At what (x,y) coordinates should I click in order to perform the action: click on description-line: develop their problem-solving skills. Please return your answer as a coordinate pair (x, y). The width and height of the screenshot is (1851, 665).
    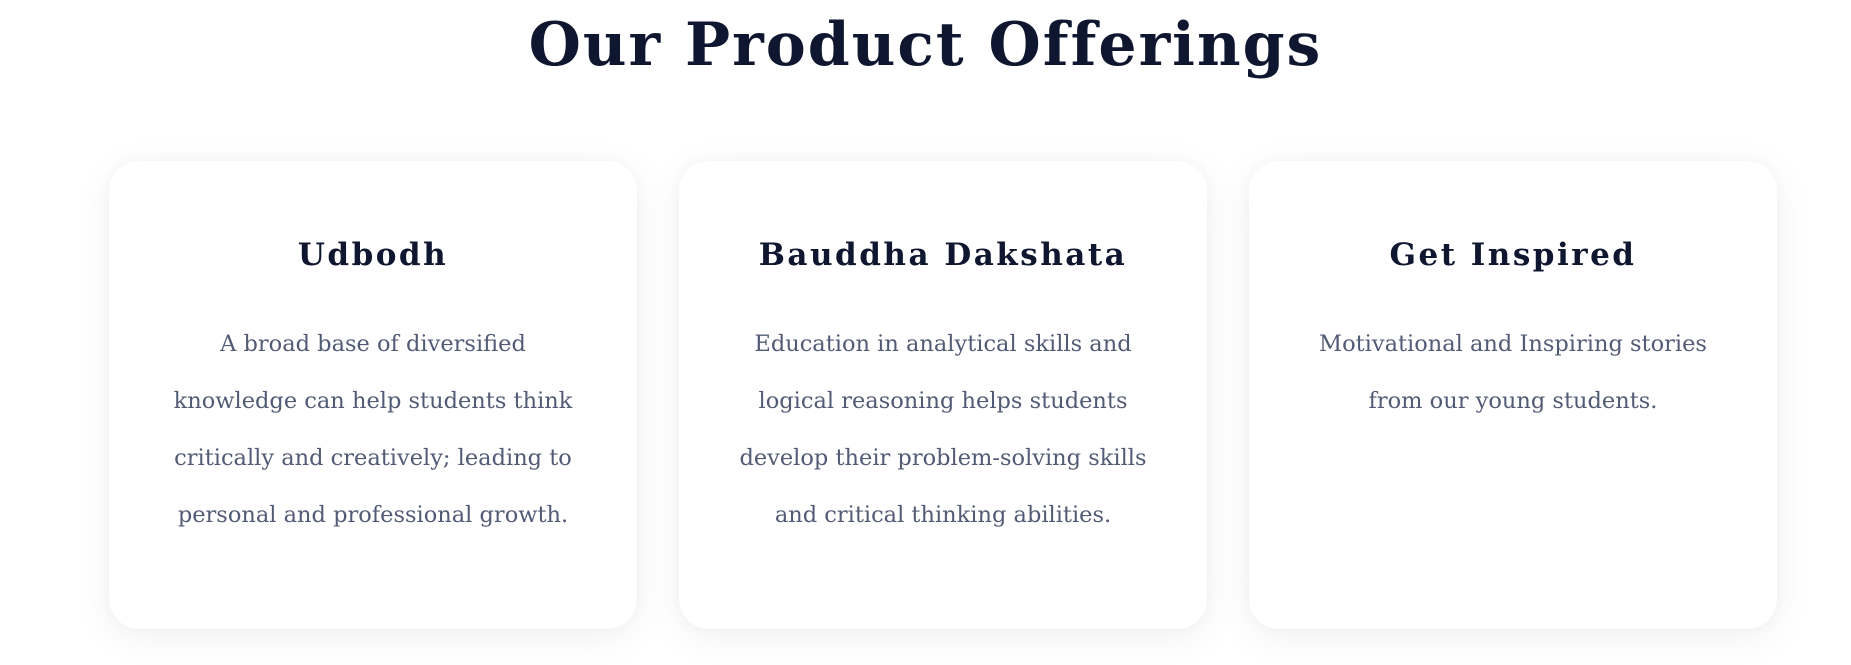
    Looking at the image, I should click on (943, 458).